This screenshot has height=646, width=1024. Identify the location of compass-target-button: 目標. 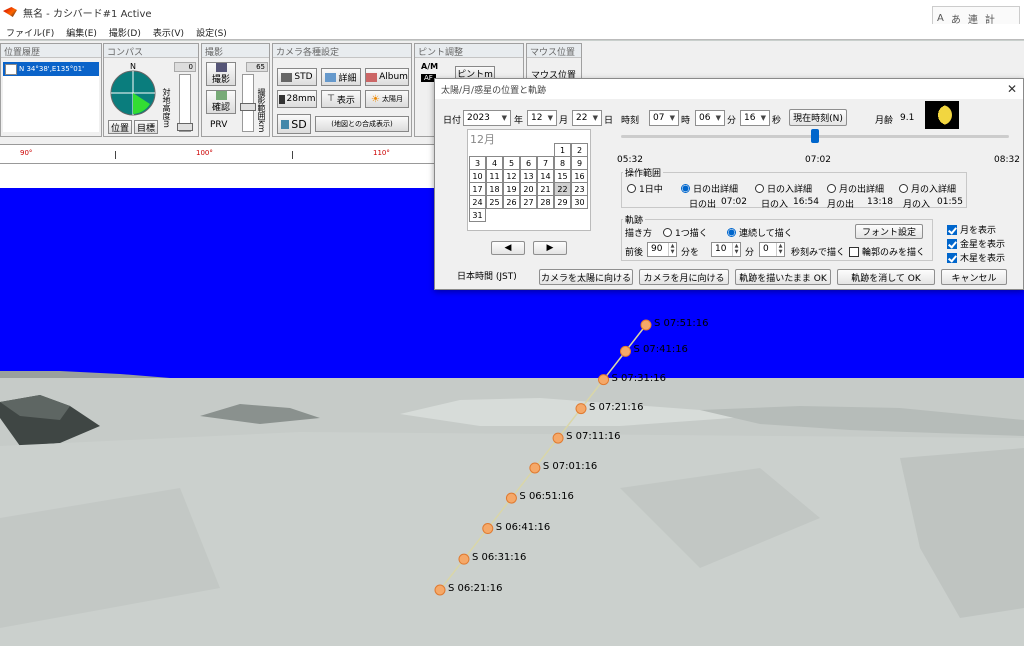
(146, 127).